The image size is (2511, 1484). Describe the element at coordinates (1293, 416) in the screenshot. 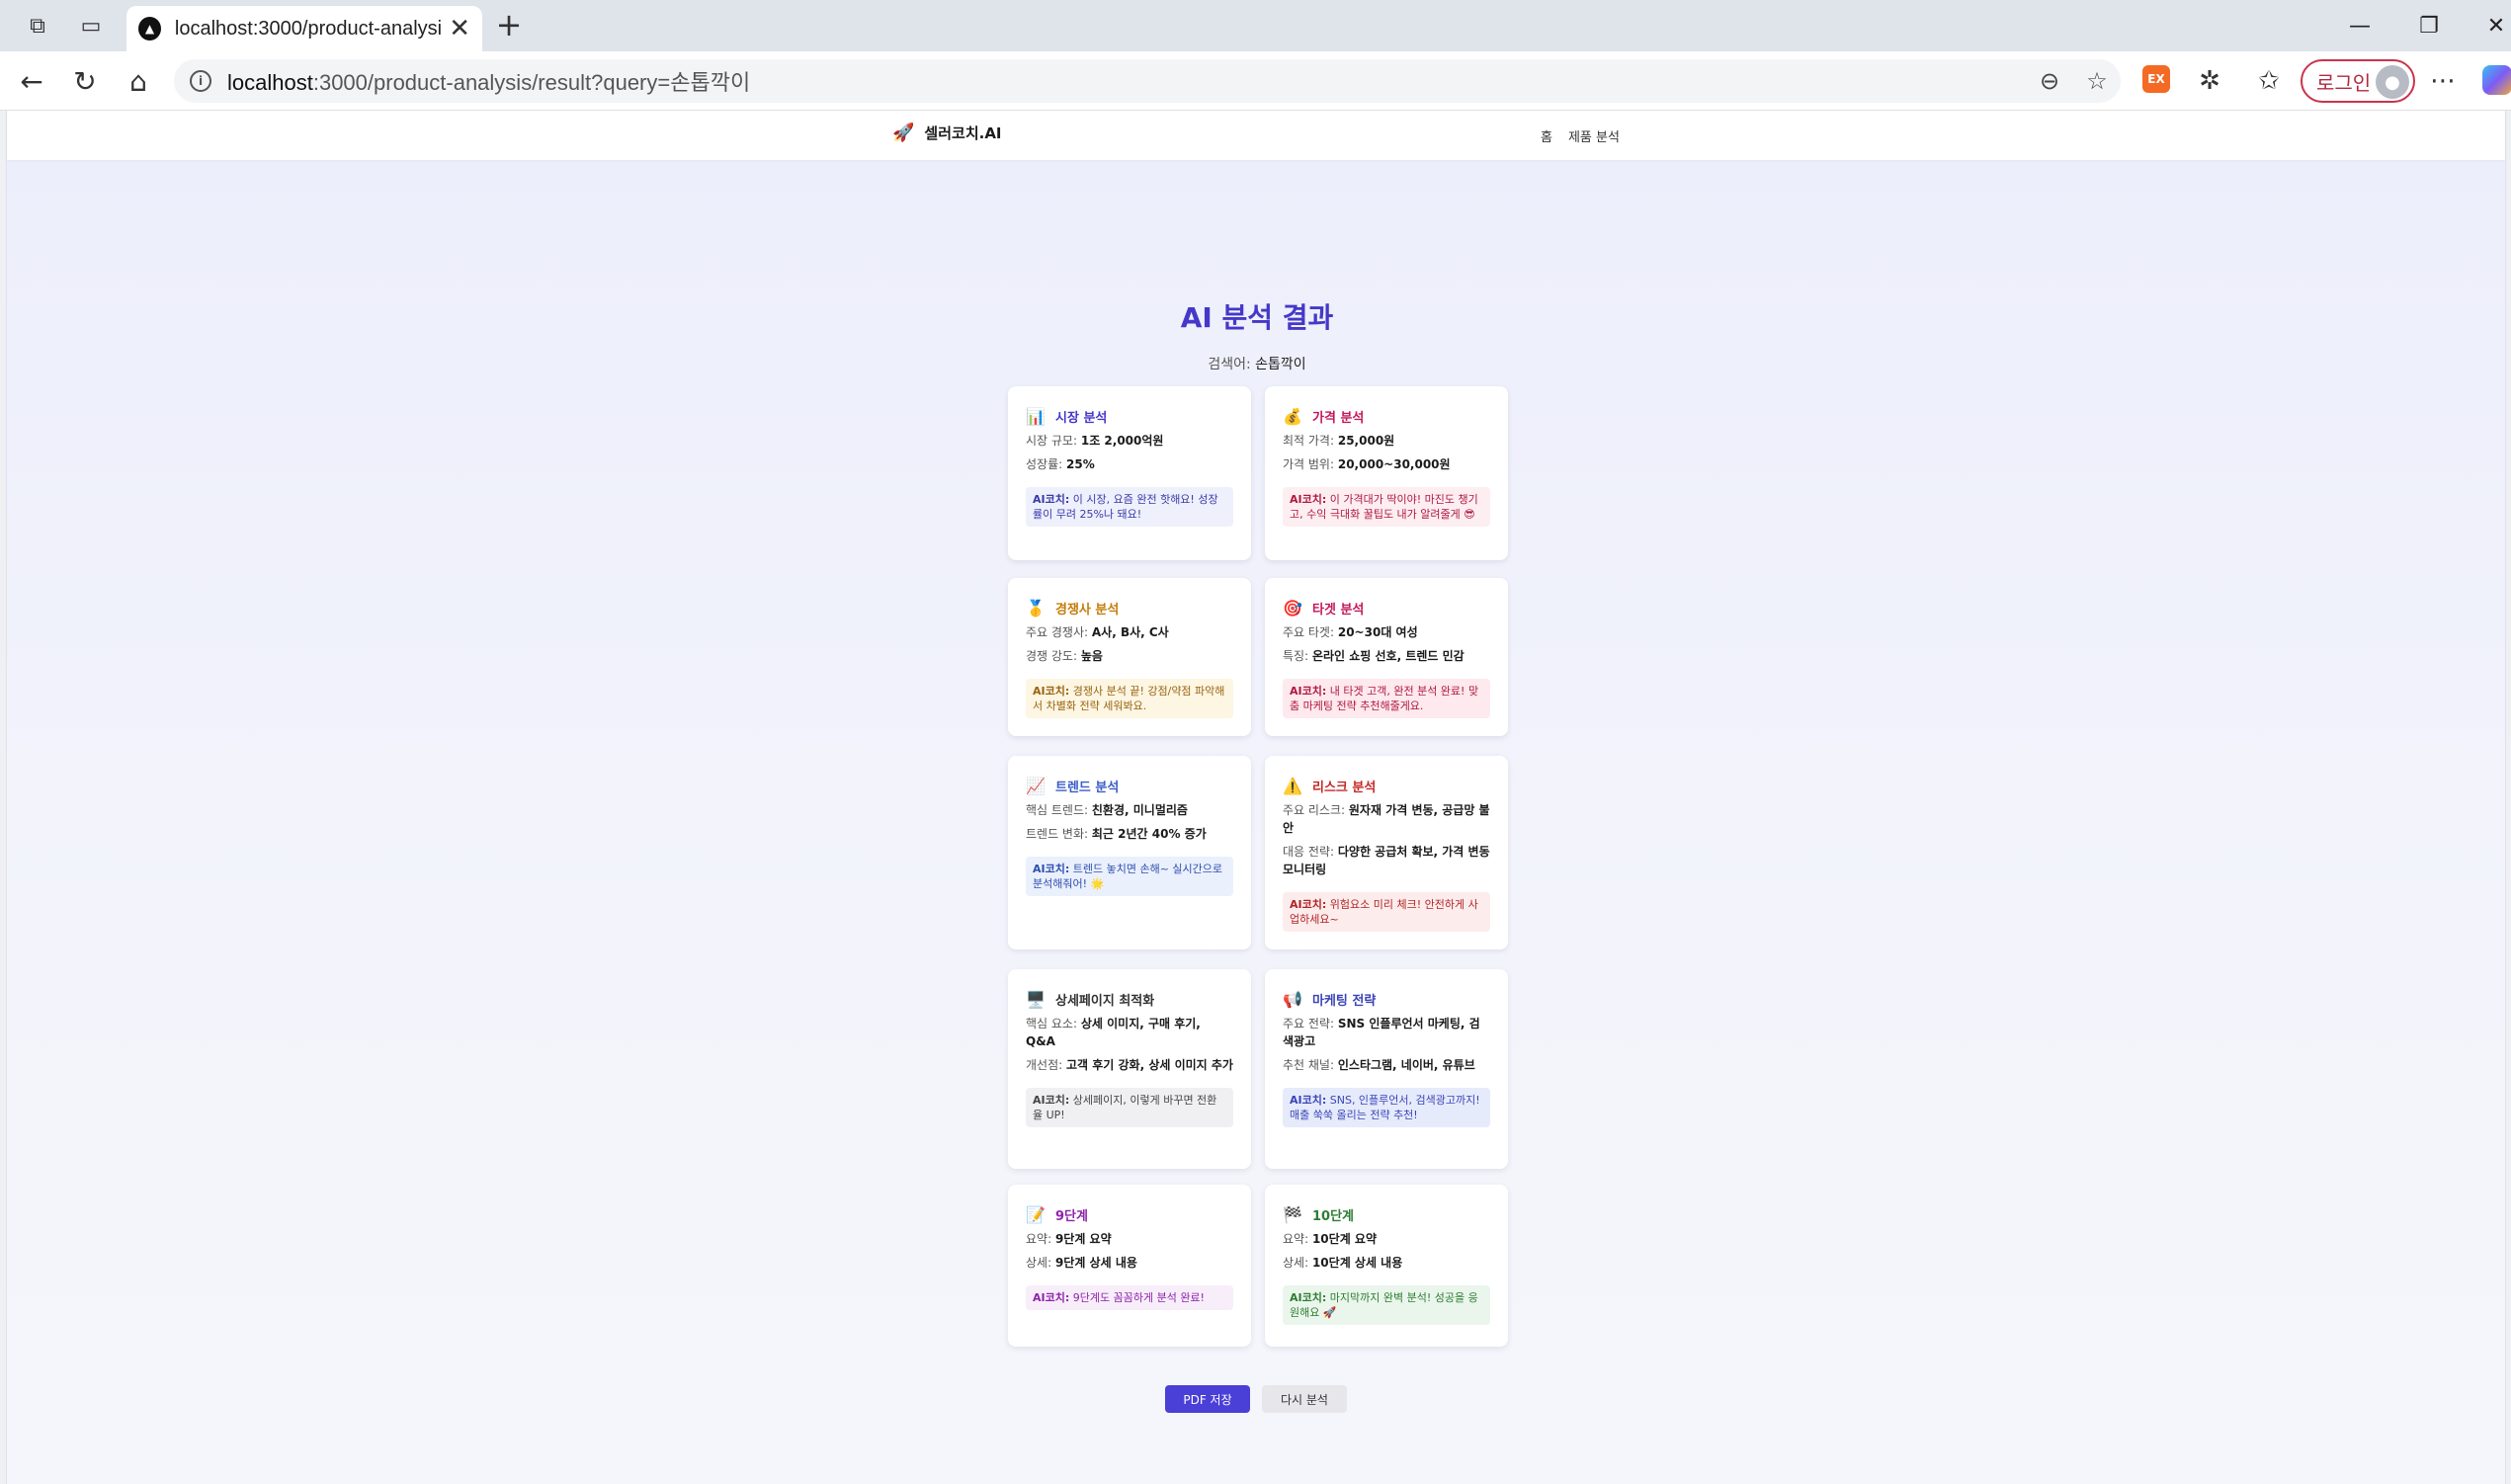

I see `card-icon: 💰` at that location.